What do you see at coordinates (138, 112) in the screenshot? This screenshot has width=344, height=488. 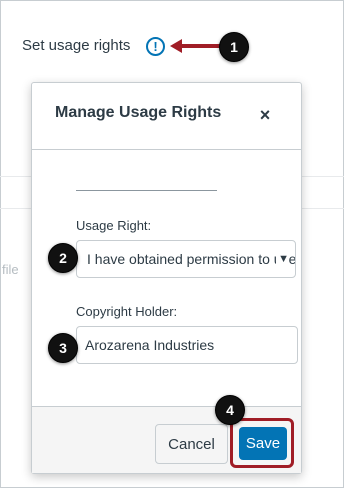 I see `dialog-title: Manage Usage Rights` at bounding box center [138, 112].